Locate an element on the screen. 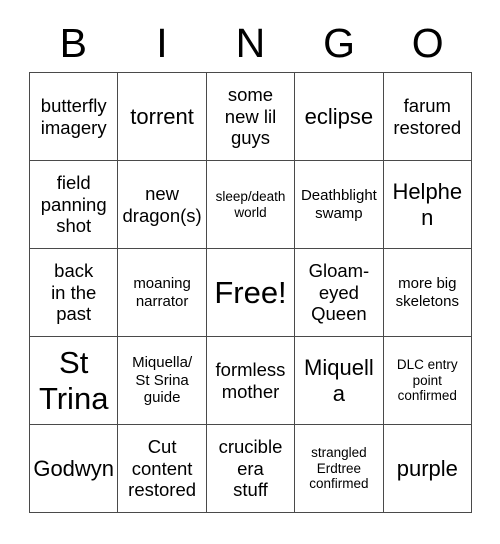  bingo-cell-r1-c2: torrent is located at coordinates (162, 117).